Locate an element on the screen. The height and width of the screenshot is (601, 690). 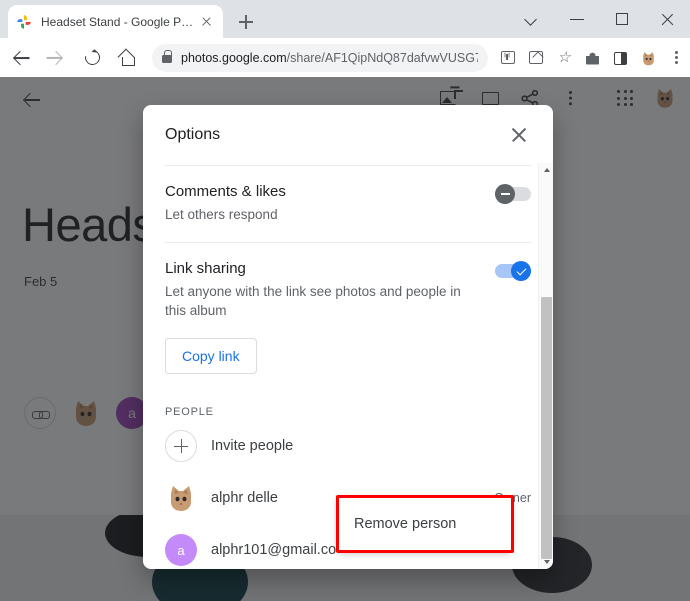
install-app-button is located at coordinates (508, 58).